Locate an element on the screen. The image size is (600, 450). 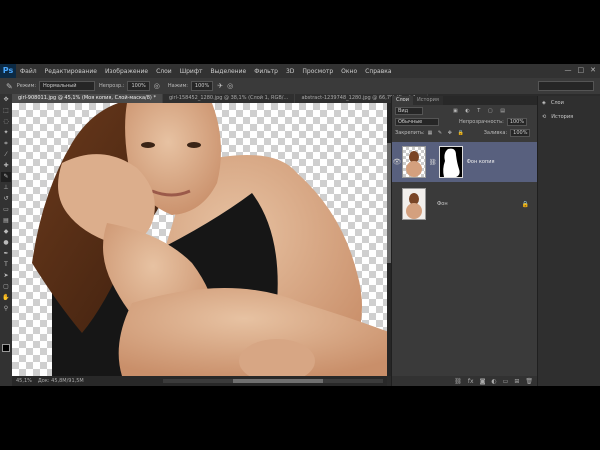
menu-3d: 3D is located at coordinates (290, 71).